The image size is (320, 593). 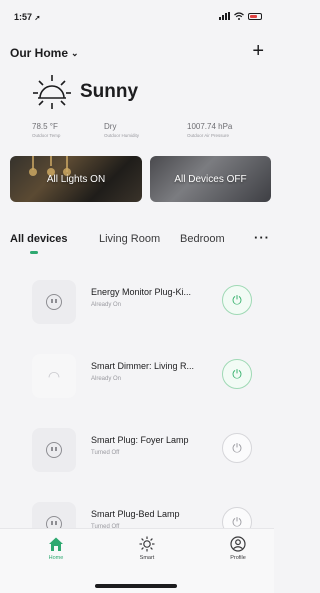 What do you see at coordinates (38, 239) in the screenshot?
I see `tab-all-devices: All devices` at bounding box center [38, 239].